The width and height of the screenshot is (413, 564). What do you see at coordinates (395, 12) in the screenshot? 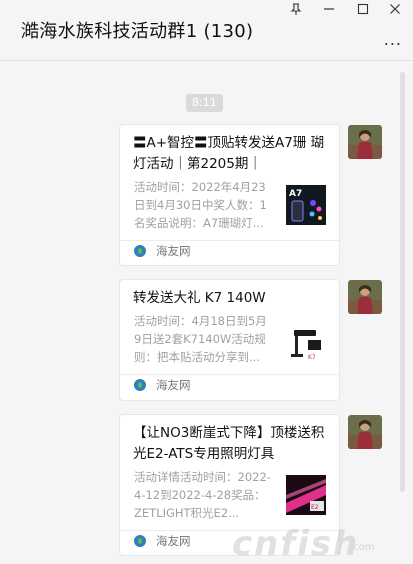
I see `close-icon` at bounding box center [395, 12].